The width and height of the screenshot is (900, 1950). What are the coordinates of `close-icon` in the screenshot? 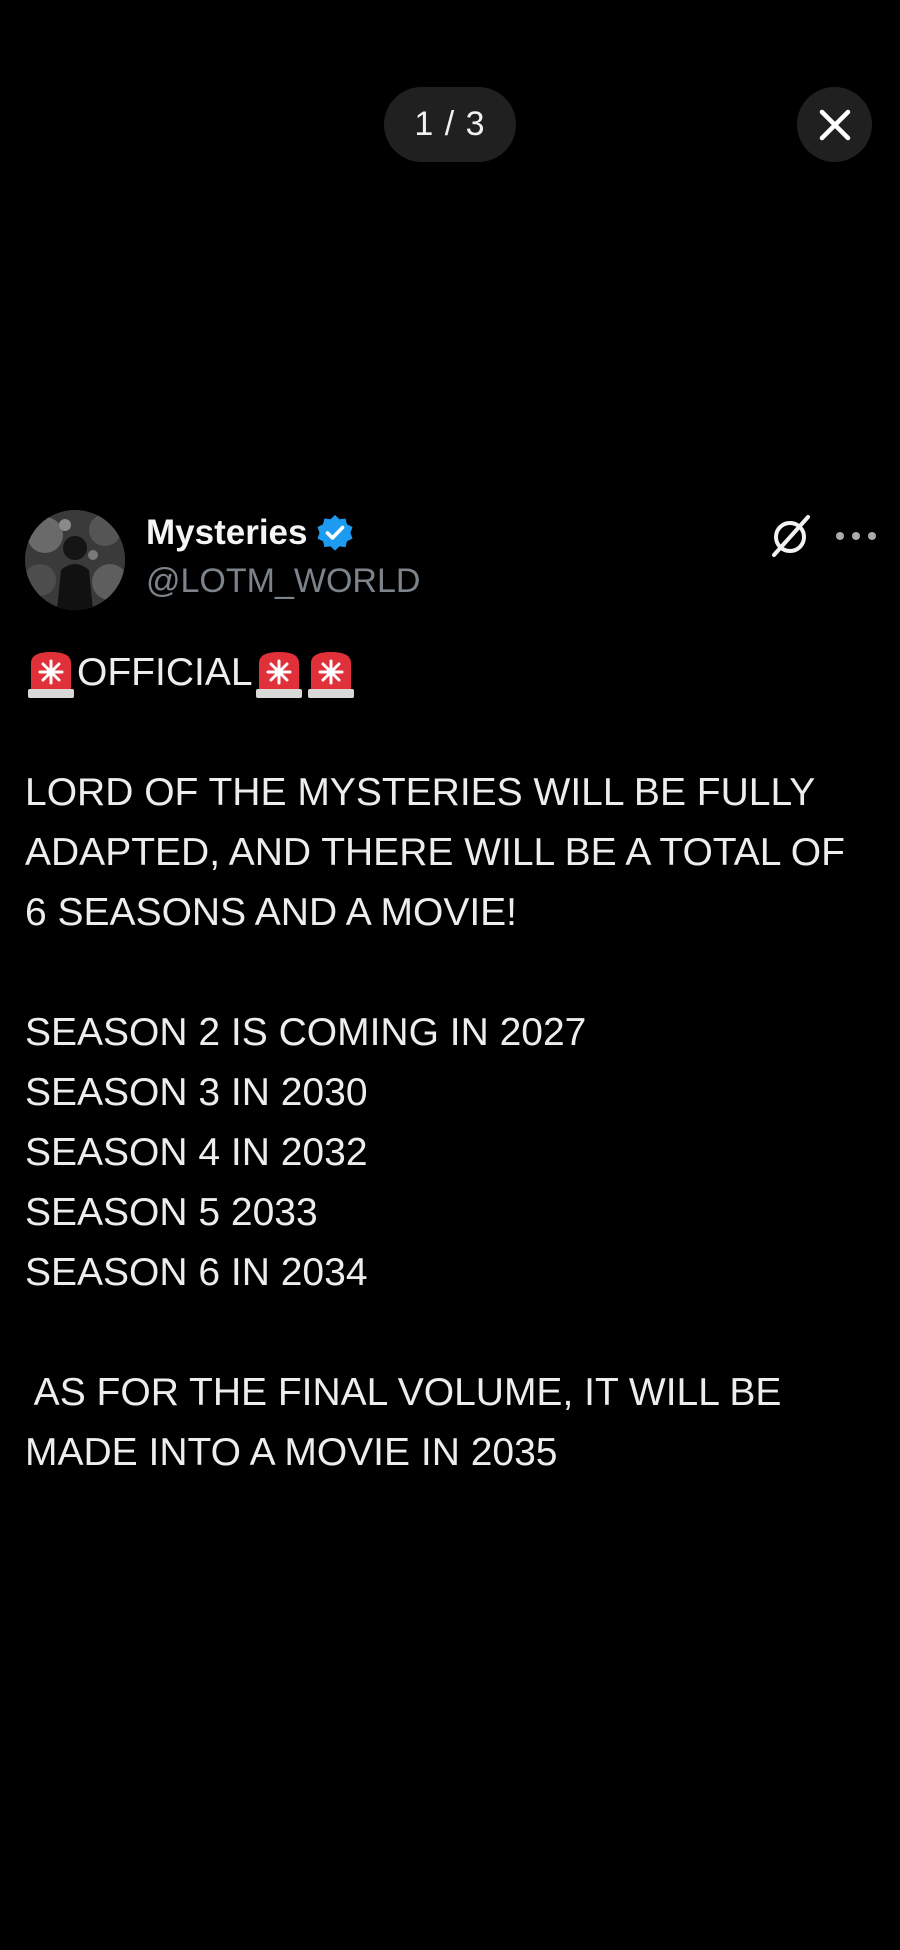 It's located at (834, 124).